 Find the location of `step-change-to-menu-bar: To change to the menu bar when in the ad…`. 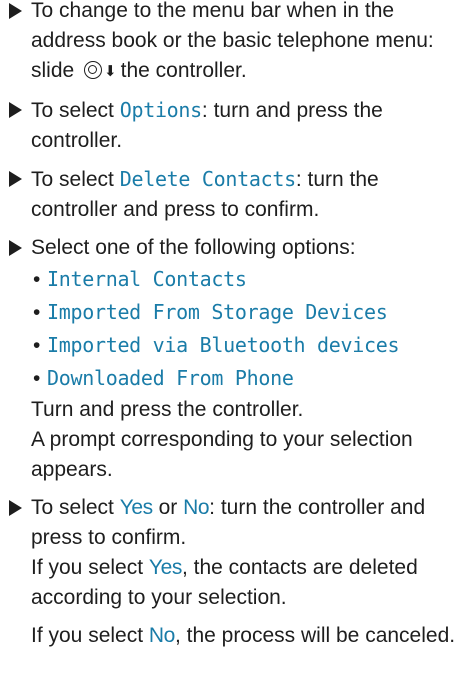

step-change-to-menu-bar: To change to the menu bar when in the ad… is located at coordinates (232, 43).